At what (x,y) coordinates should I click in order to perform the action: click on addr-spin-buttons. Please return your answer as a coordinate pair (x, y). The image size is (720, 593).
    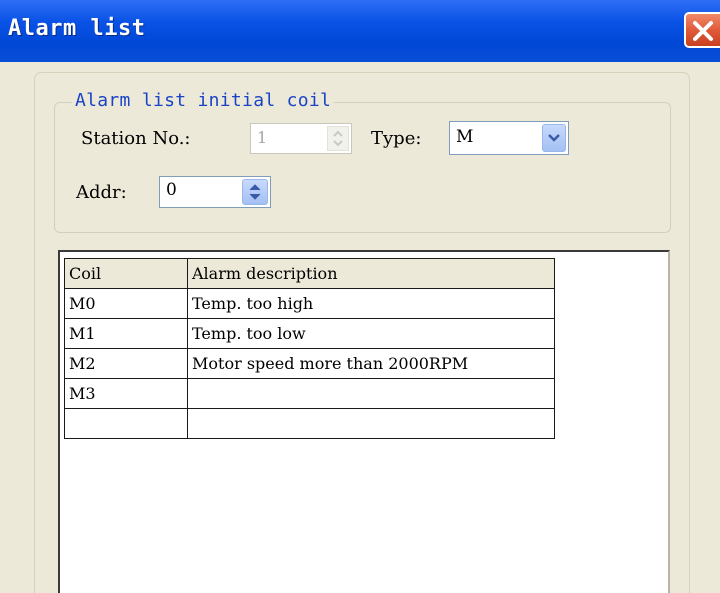
    Looking at the image, I should click on (255, 192).